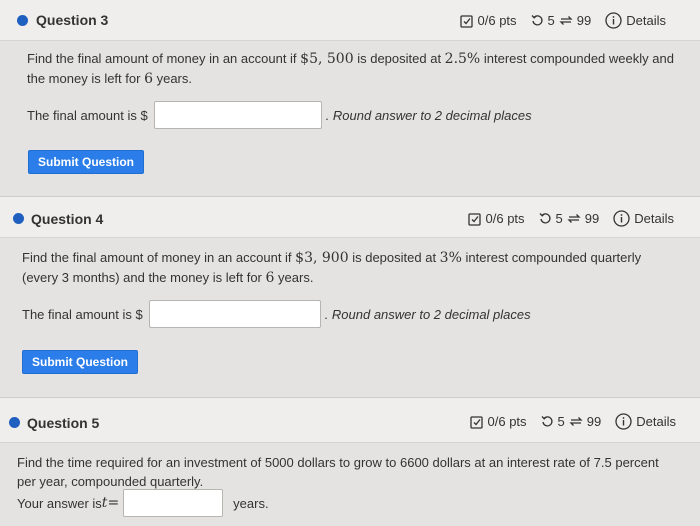  What do you see at coordinates (251, 503) in the screenshot?
I see `answer-unit: years.` at bounding box center [251, 503].